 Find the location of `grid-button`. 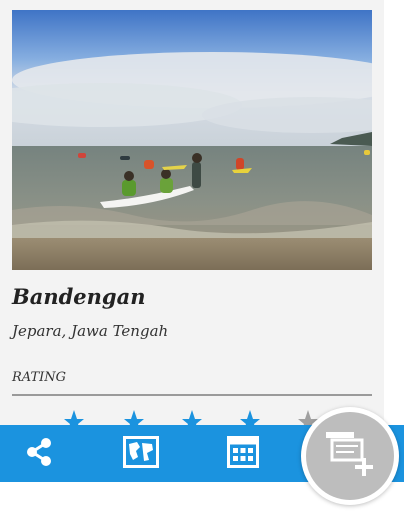

grid-button is located at coordinates (242, 453).